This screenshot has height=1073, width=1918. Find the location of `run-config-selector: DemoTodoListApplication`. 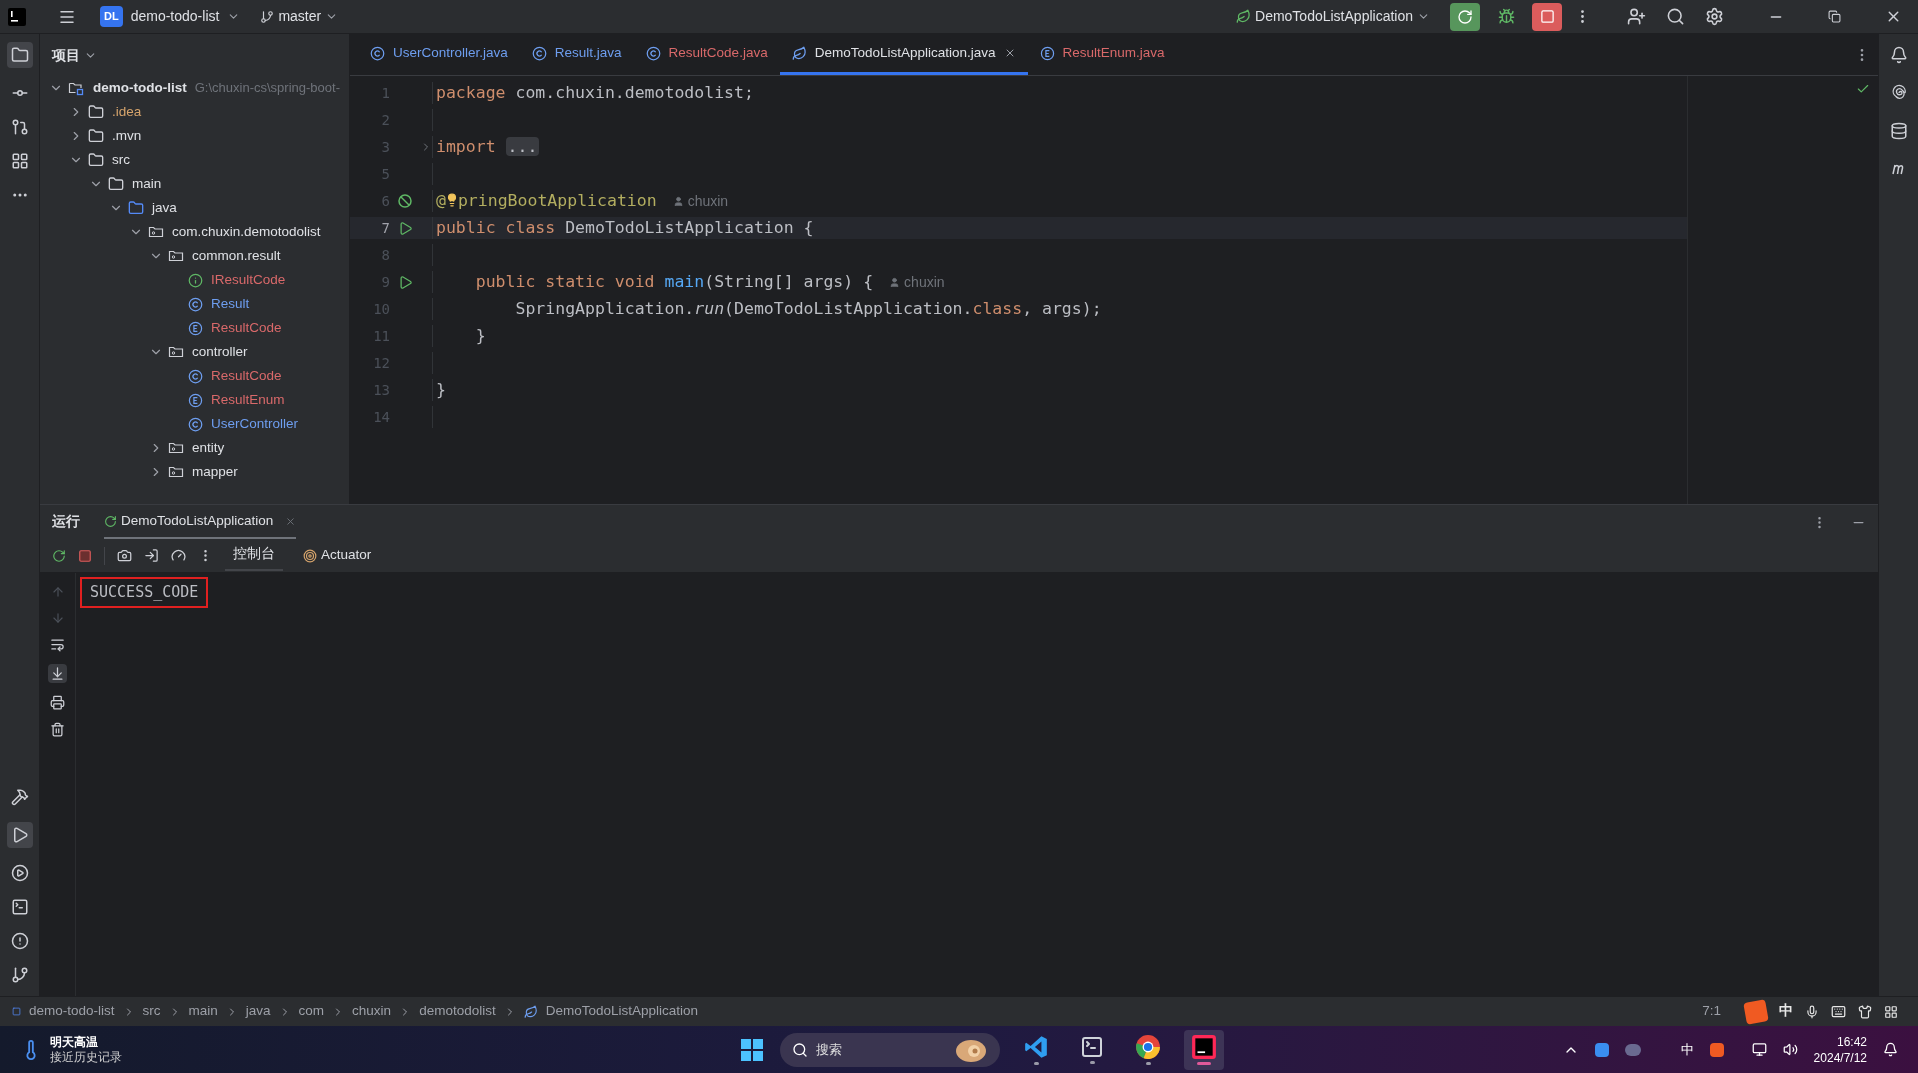

run-config-selector: DemoTodoListApplication is located at coordinates (1333, 16).